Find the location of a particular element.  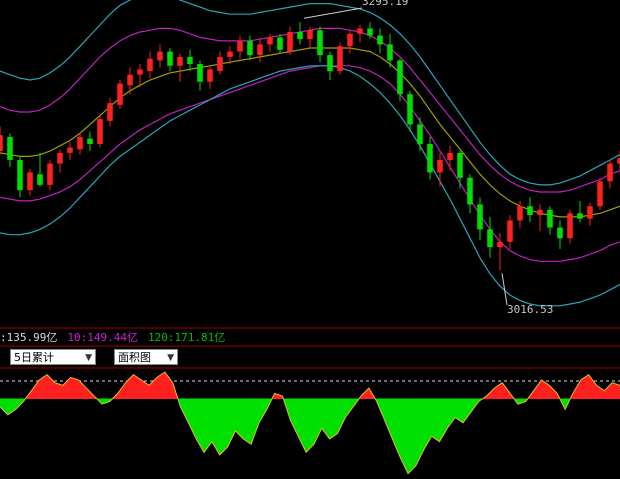

period-dropdown: 5日累计 ▼ is located at coordinates (53, 357).